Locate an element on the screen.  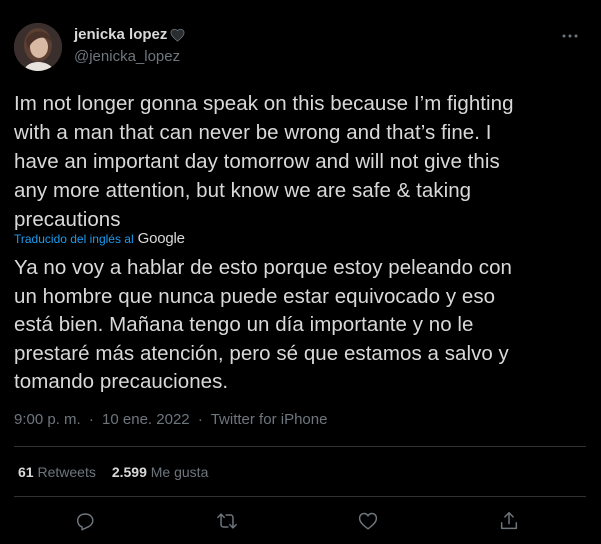
likes-count: 2.599 is located at coordinates (129, 472).